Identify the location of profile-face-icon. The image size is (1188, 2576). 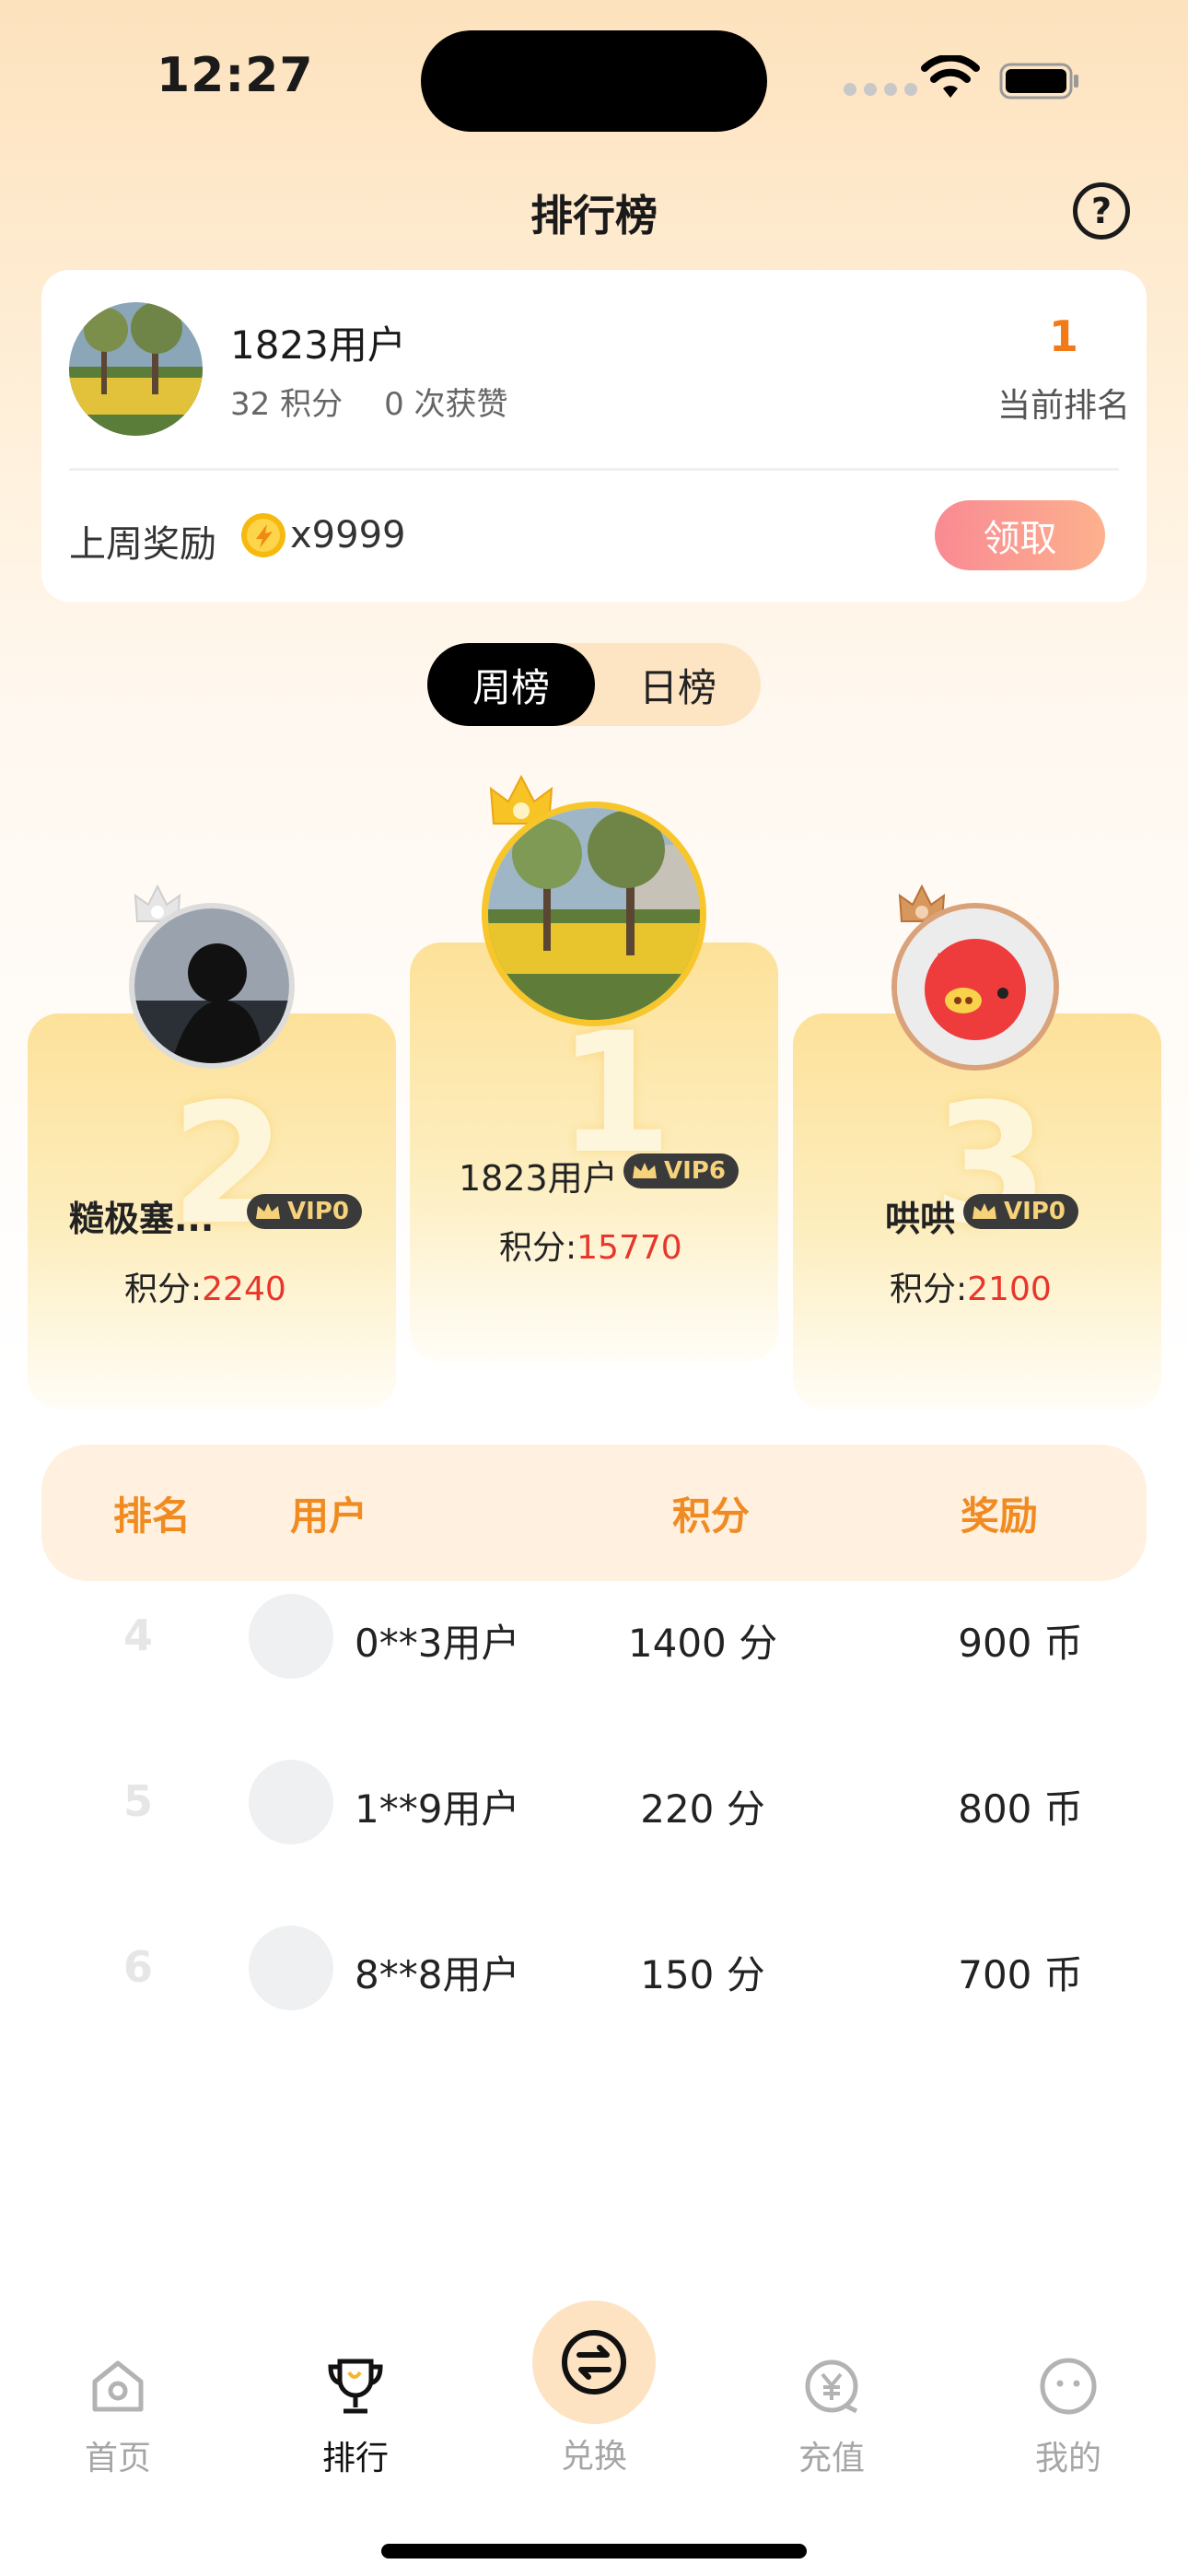
(1068, 2386).